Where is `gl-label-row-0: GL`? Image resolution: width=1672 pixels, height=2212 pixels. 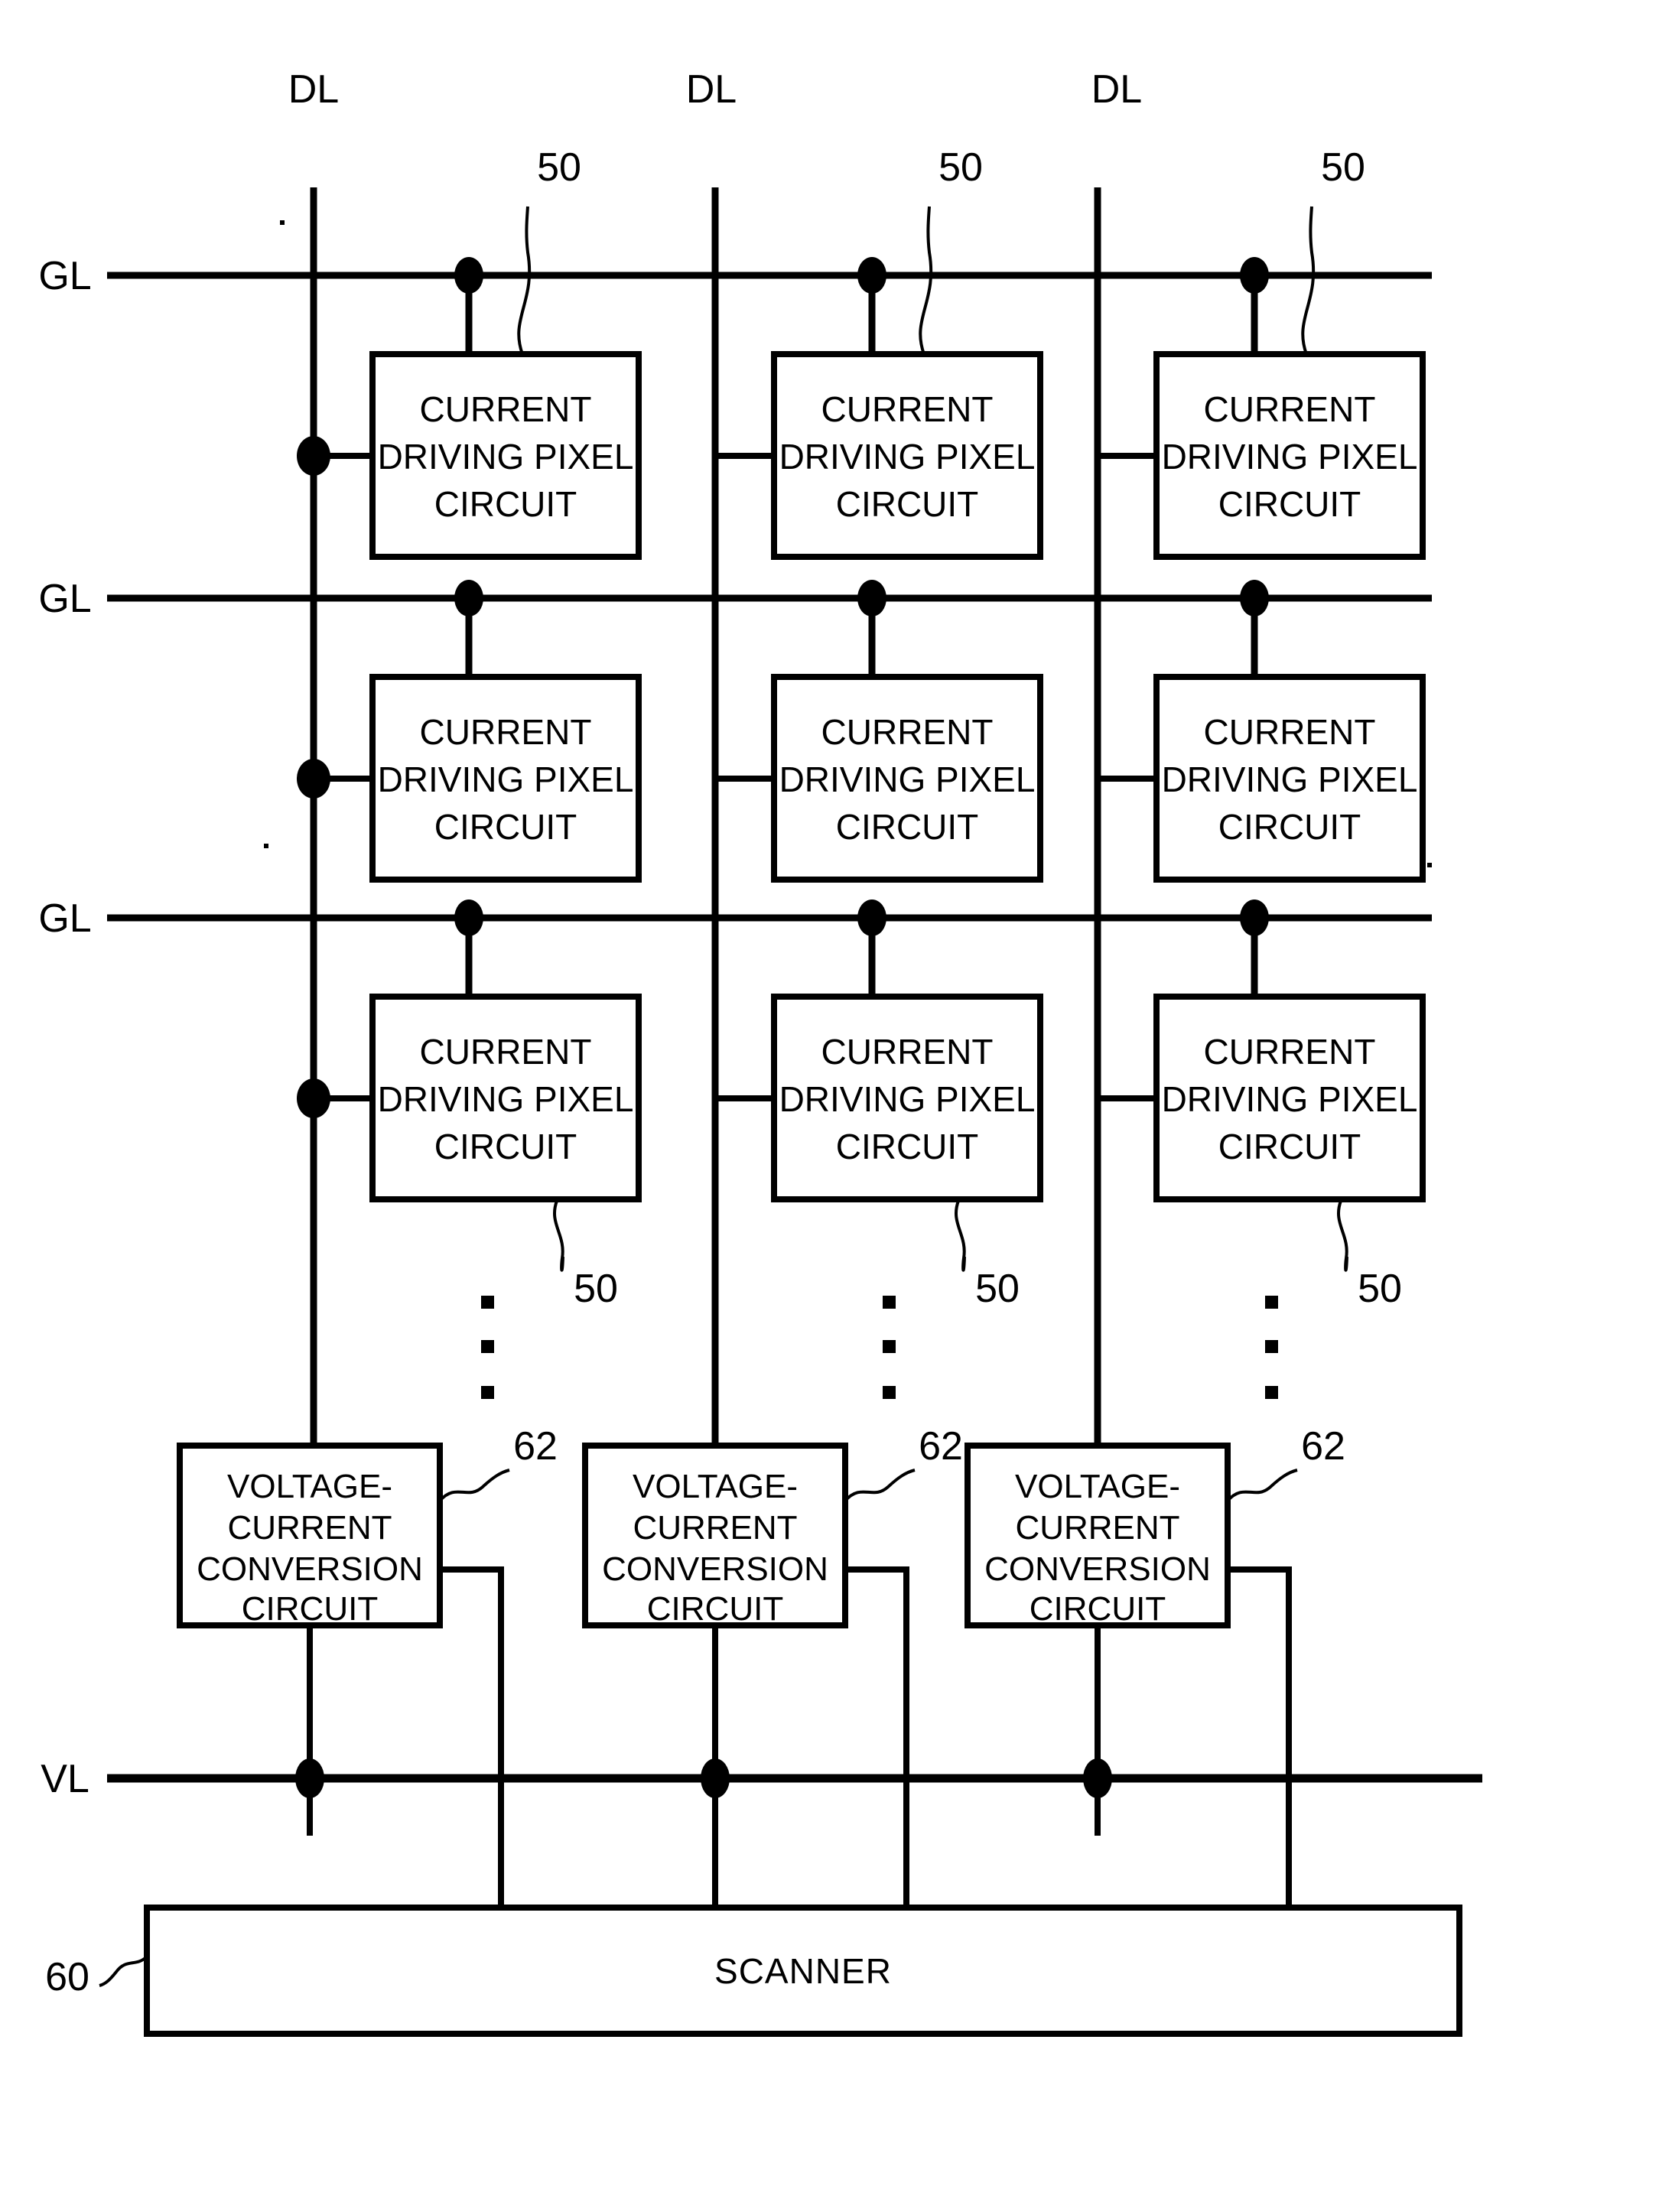 gl-label-row-0: GL is located at coordinates (64, 276).